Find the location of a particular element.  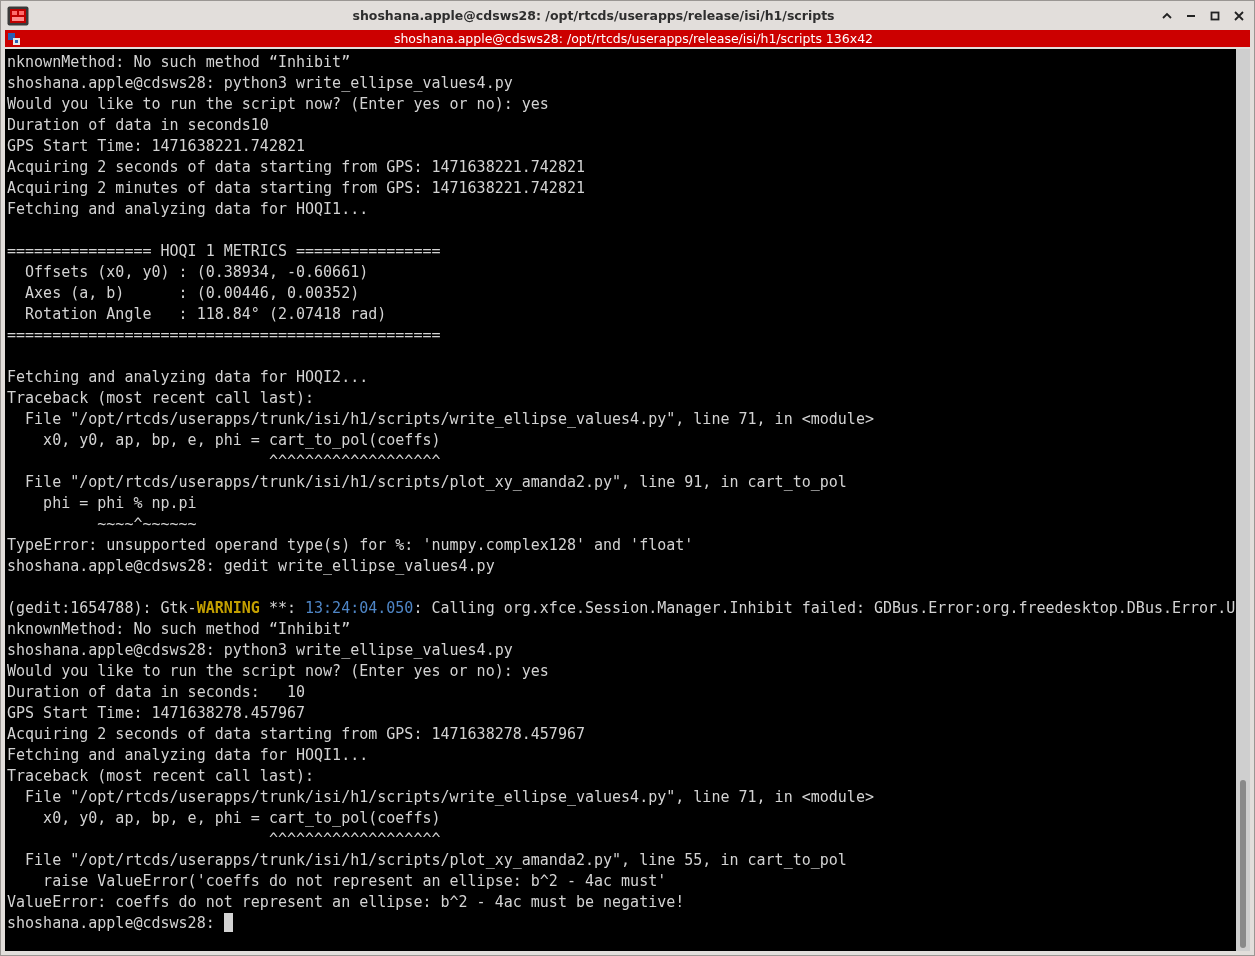

minimize-icon is located at coordinates (1191, 15).